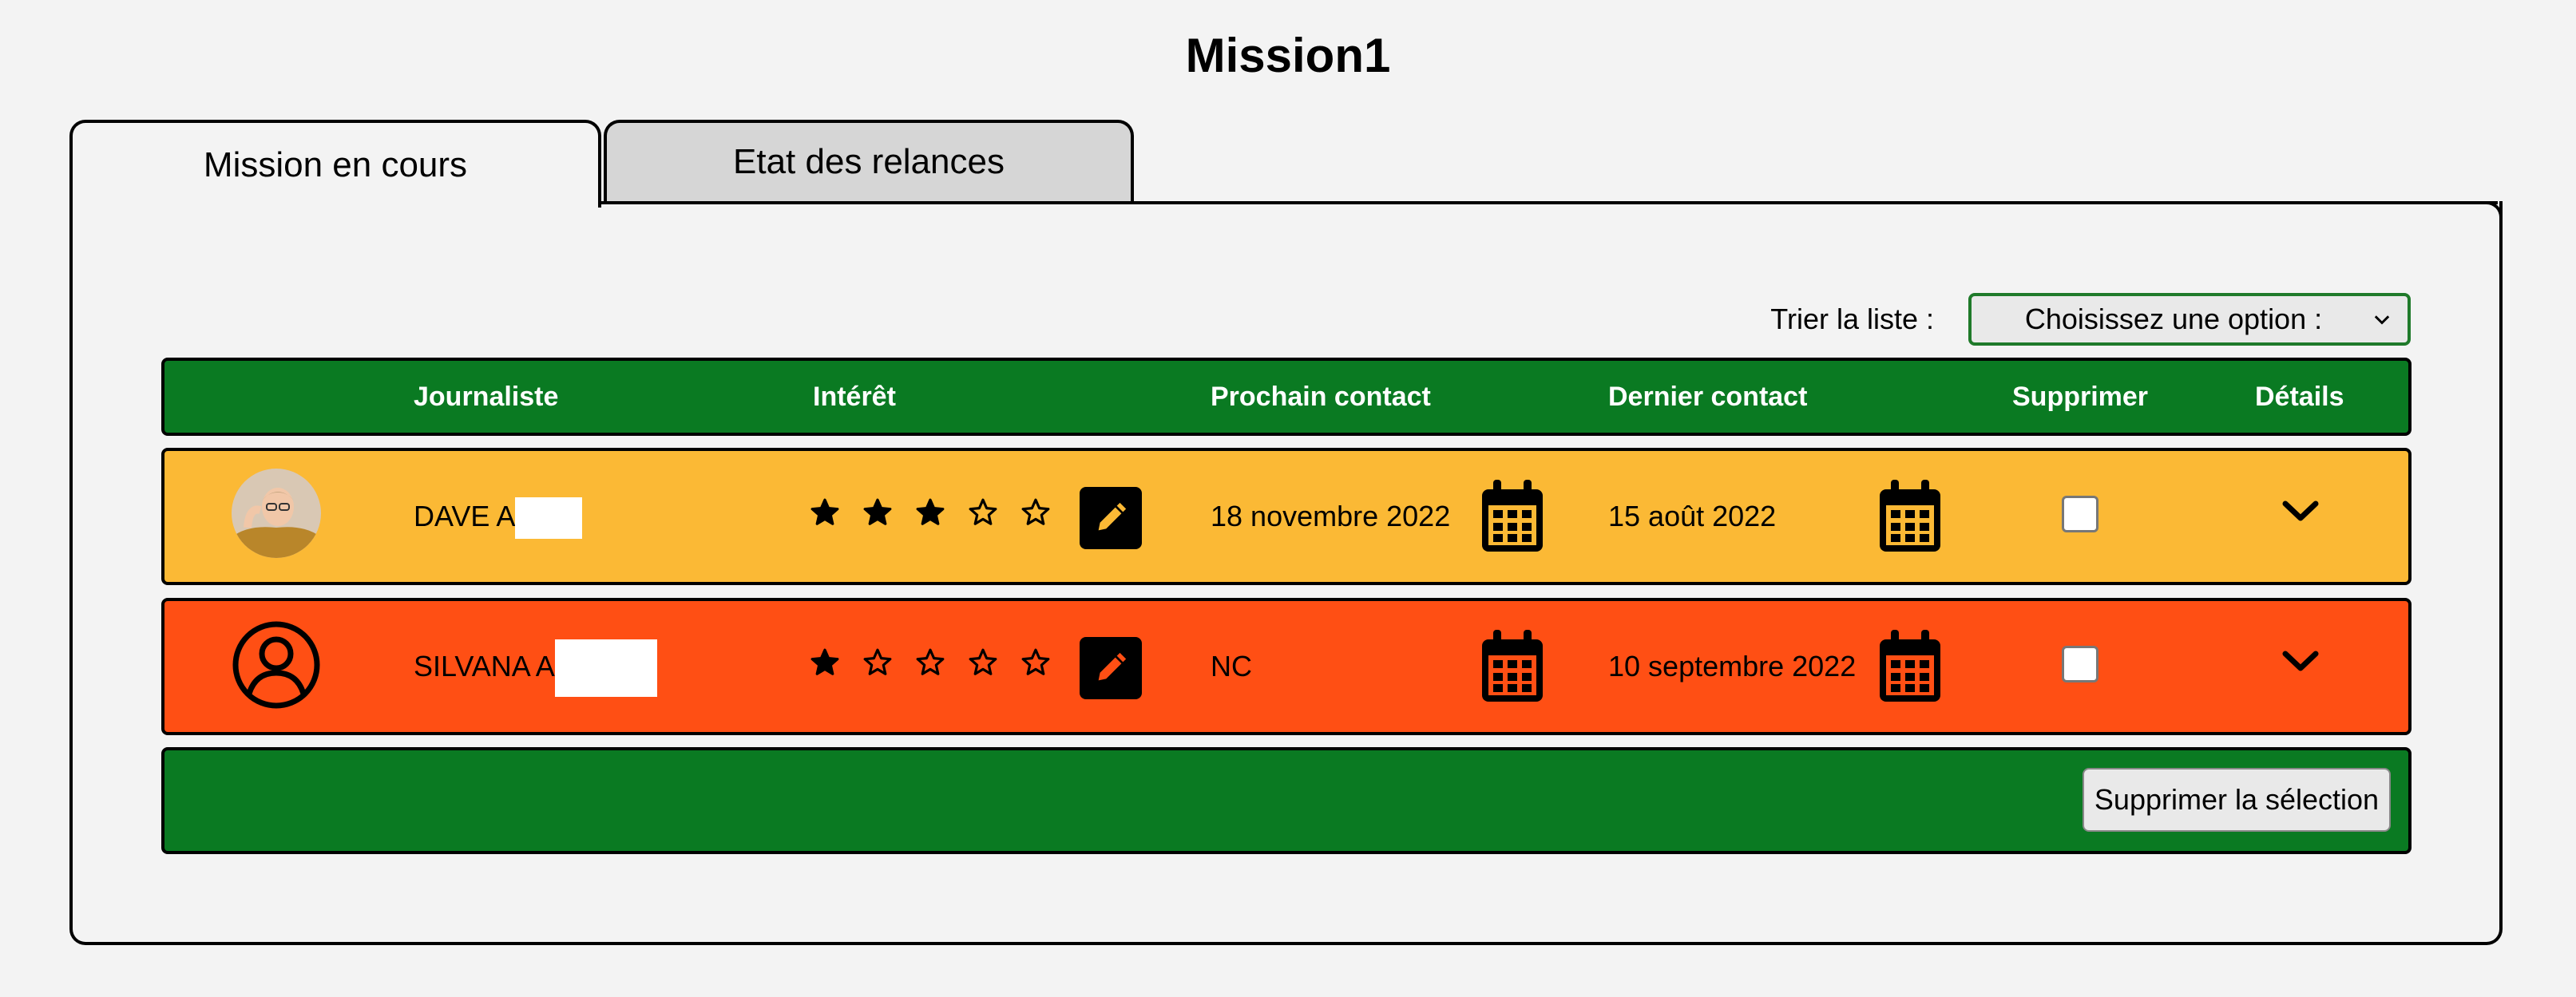 Image resolution: width=2576 pixels, height=997 pixels. Describe the element at coordinates (1321, 397) in the screenshot. I see `header-prochain-contact: Prochain contact` at that location.